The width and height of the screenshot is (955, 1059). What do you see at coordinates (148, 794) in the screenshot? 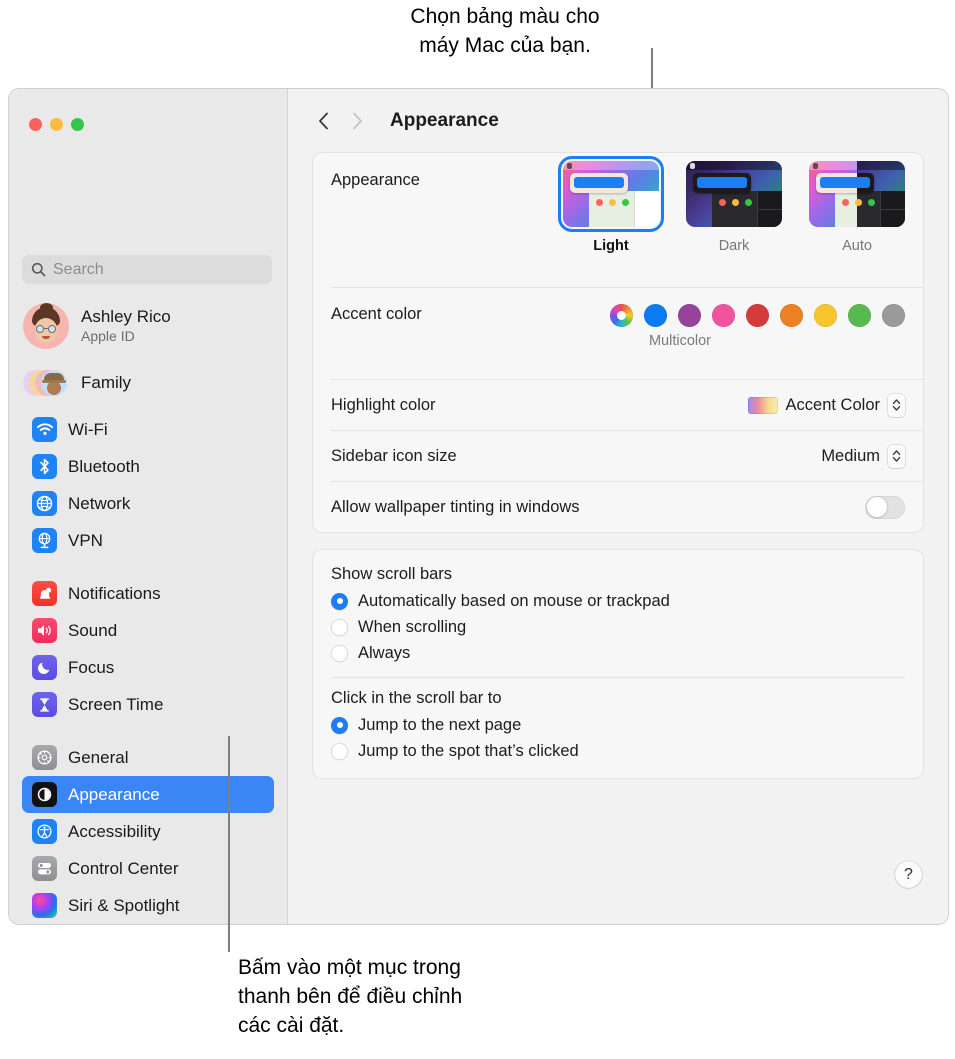
I see `sidebar-item-appearance: Appearance` at bounding box center [148, 794].